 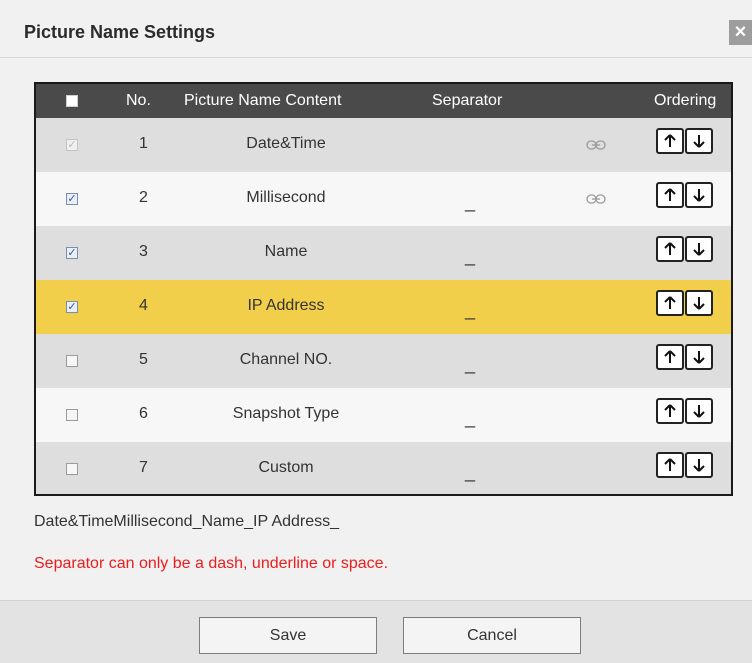 What do you see at coordinates (143, 143) in the screenshot?
I see `row-number: 1` at bounding box center [143, 143].